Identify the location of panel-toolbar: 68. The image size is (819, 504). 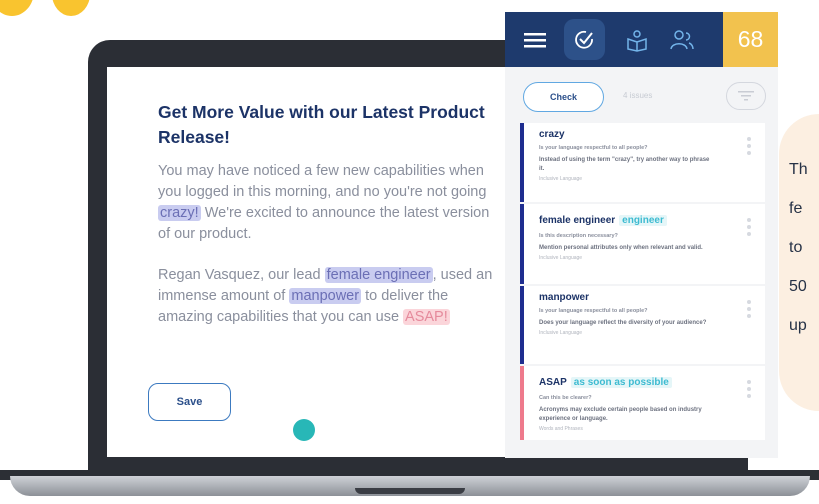
(641, 39).